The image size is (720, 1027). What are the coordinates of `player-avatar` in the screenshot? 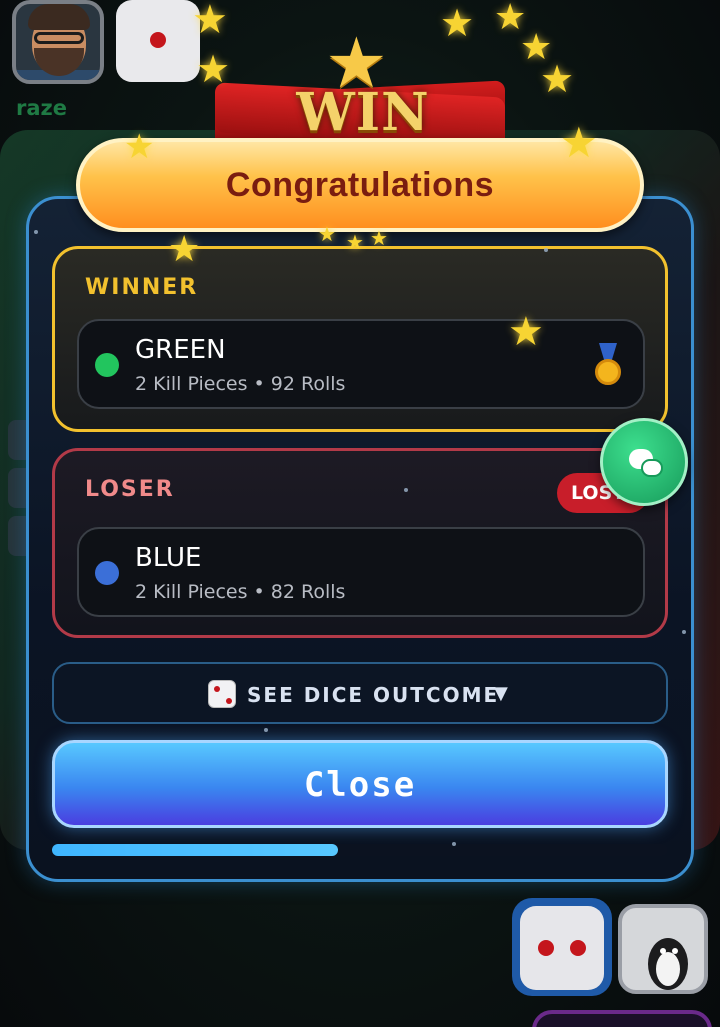 It's located at (58, 42).